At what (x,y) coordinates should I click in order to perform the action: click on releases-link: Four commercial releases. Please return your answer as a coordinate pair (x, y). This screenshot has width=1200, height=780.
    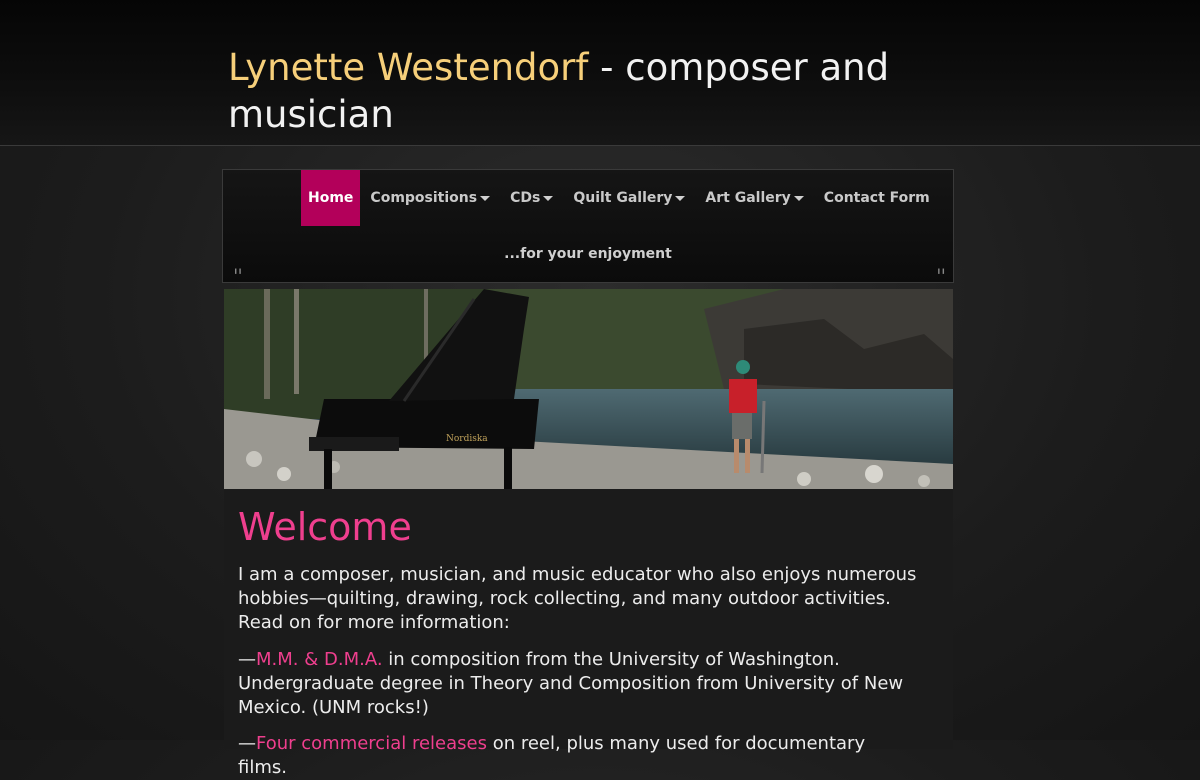
    Looking at the image, I should click on (371, 743).